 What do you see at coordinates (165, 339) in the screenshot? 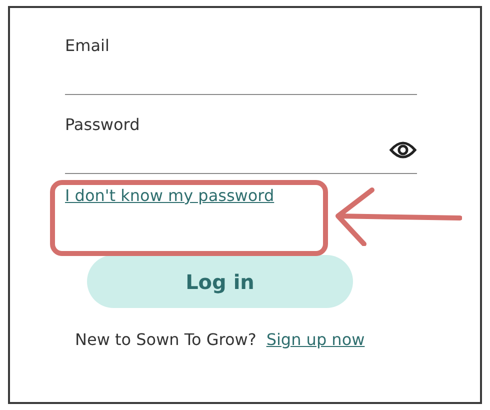
I see `signup-prompt: New to Sown To Grow?` at bounding box center [165, 339].